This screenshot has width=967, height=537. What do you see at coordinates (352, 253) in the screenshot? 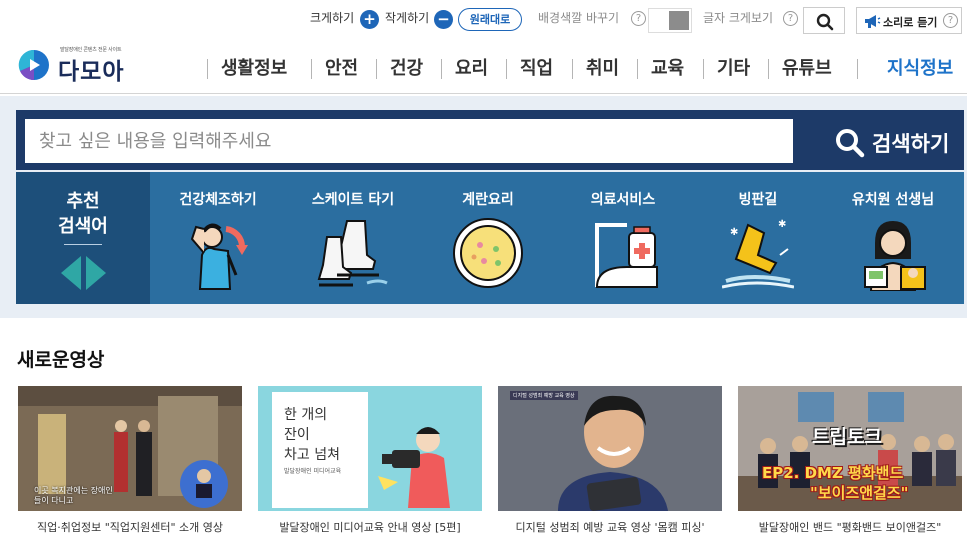
I see `skate-icon` at bounding box center [352, 253].